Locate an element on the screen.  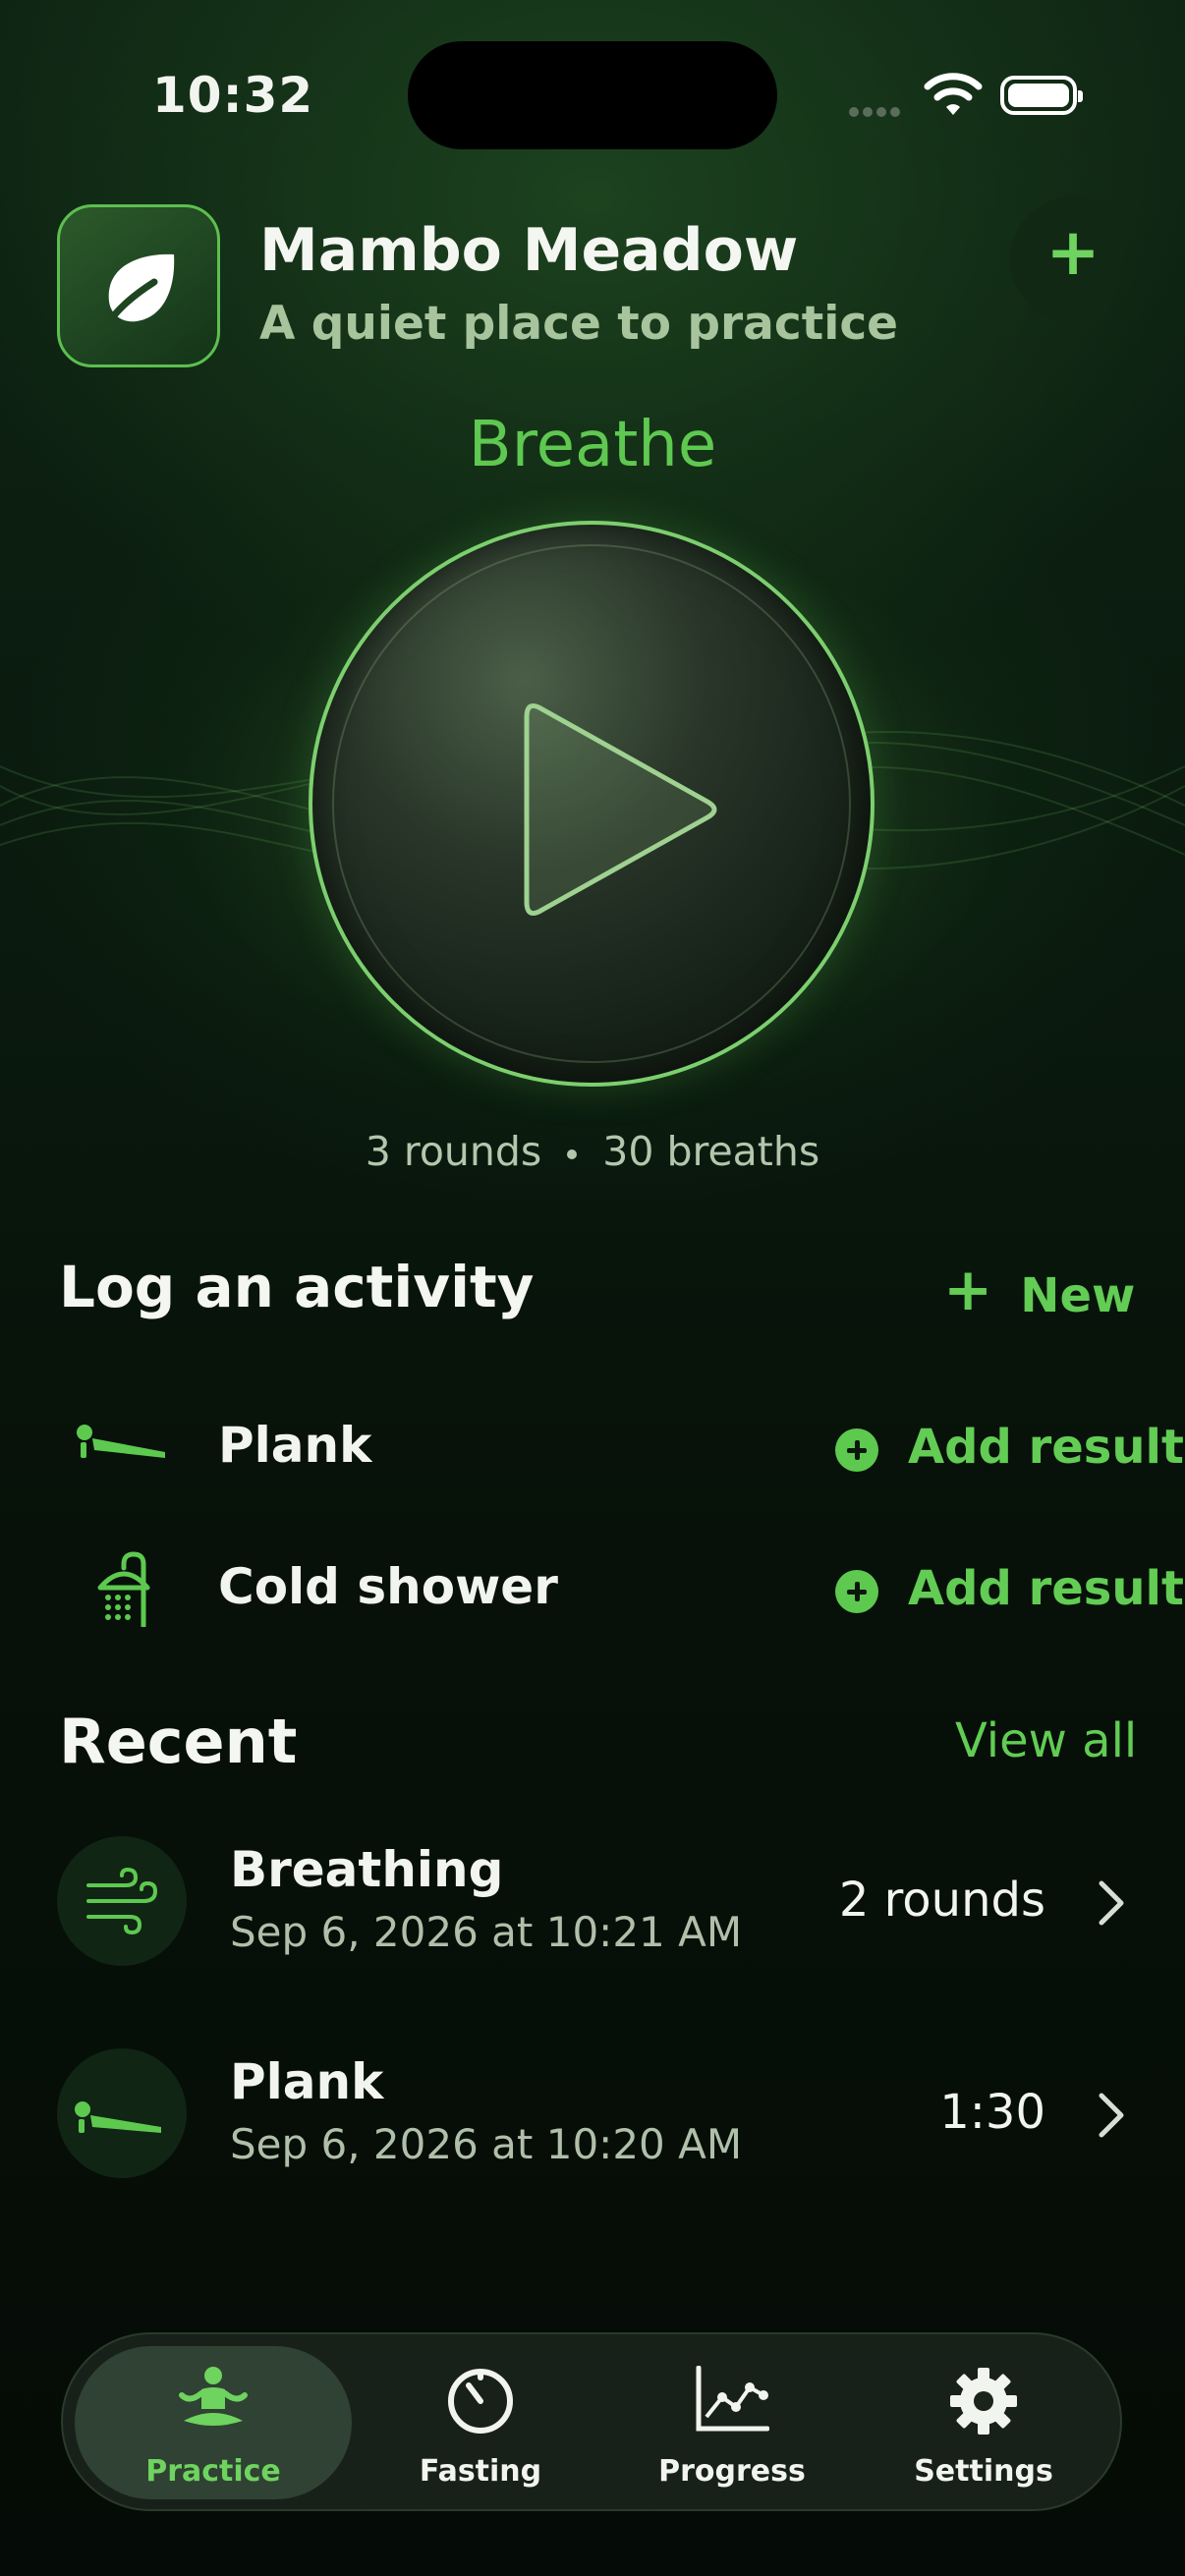
activity-label: Plank is located at coordinates (295, 1445).